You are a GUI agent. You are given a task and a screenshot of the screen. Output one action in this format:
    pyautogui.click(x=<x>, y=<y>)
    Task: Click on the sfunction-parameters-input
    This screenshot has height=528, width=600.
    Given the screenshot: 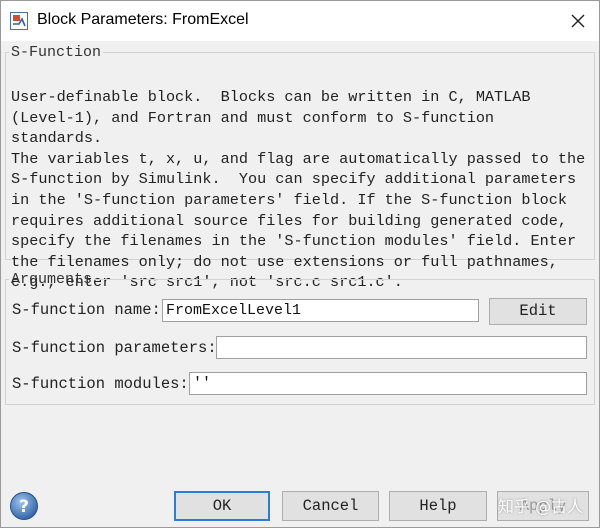 What is the action you would take?
    pyautogui.click(x=401, y=347)
    